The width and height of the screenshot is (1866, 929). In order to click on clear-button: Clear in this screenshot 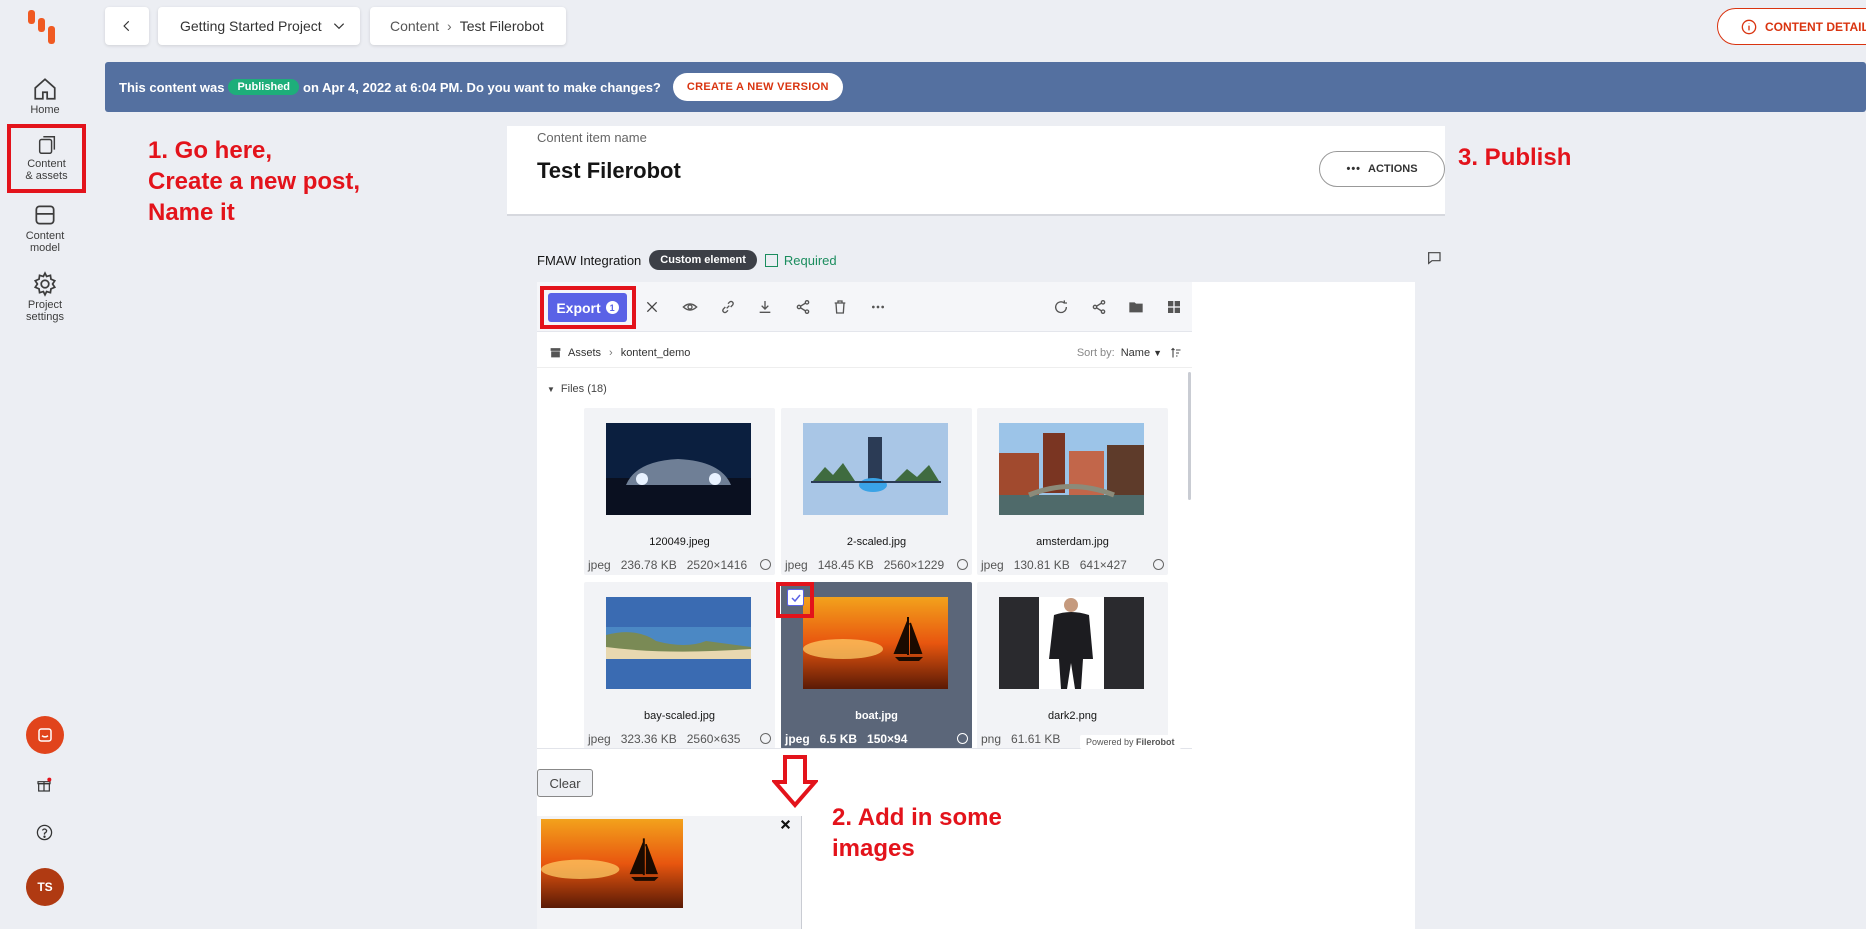, I will do `click(565, 783)`.